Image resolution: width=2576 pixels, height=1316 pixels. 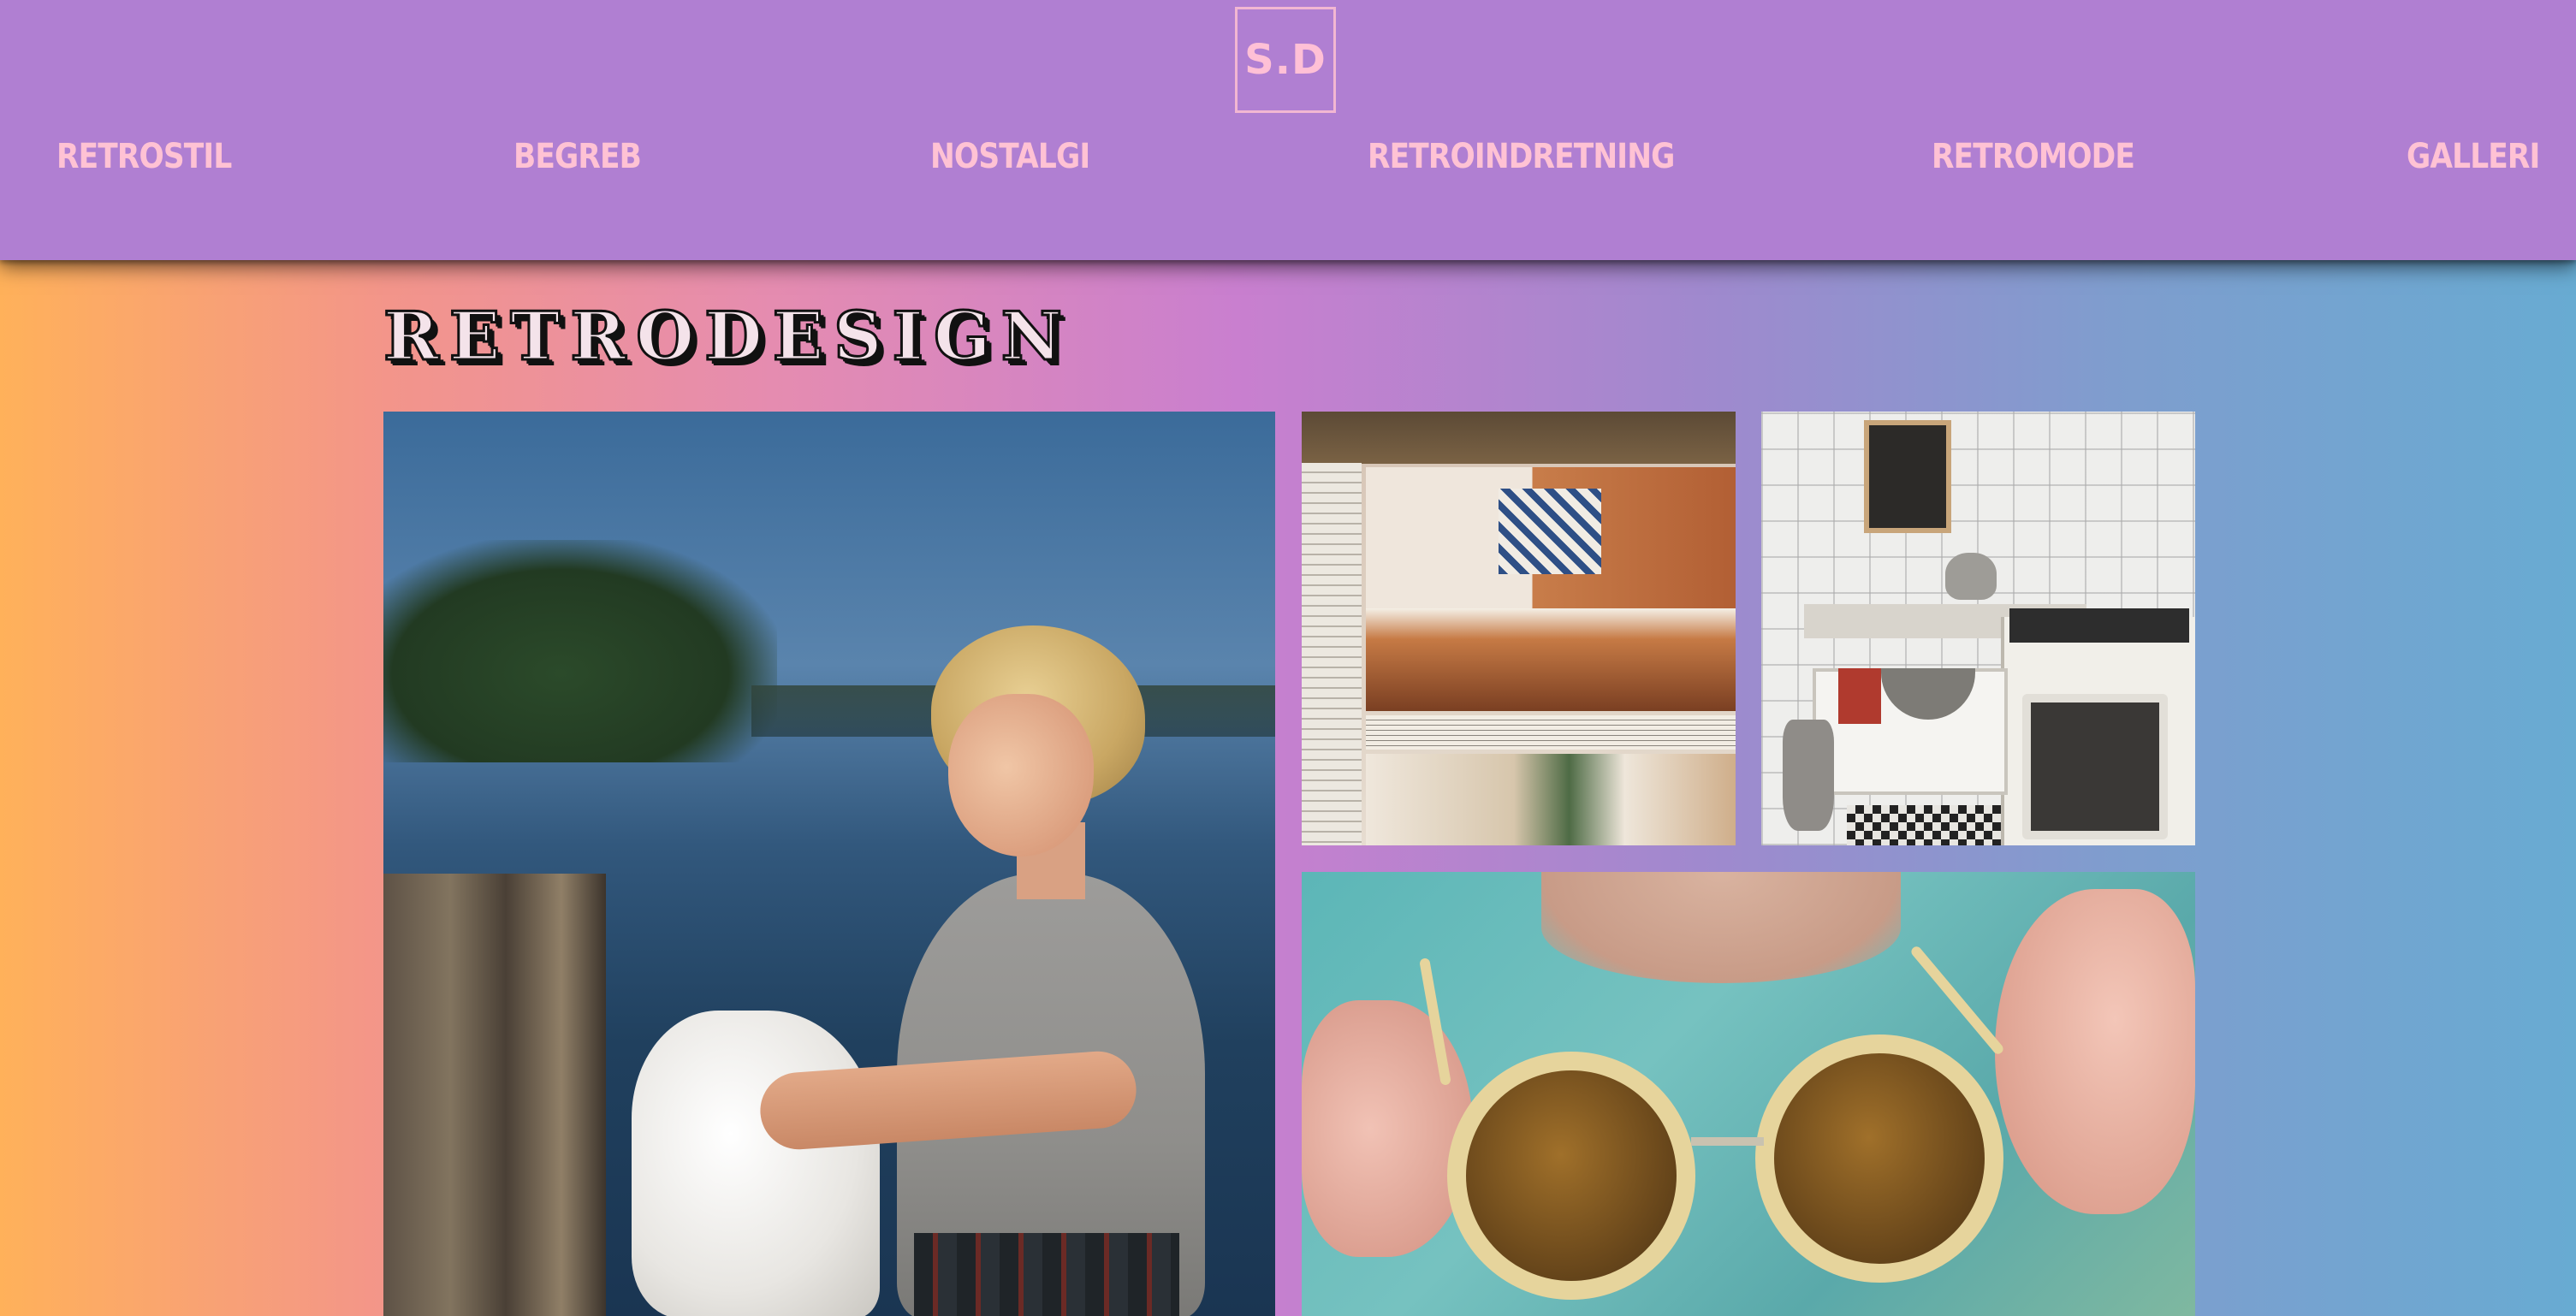 I want to click on site-logo: S.D, so click(x=1285, y=60).